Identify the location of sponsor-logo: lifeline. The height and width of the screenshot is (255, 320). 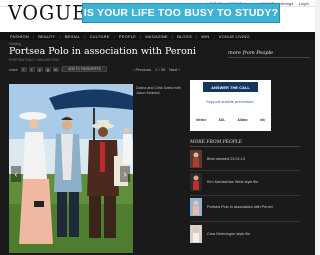
(201, 120).